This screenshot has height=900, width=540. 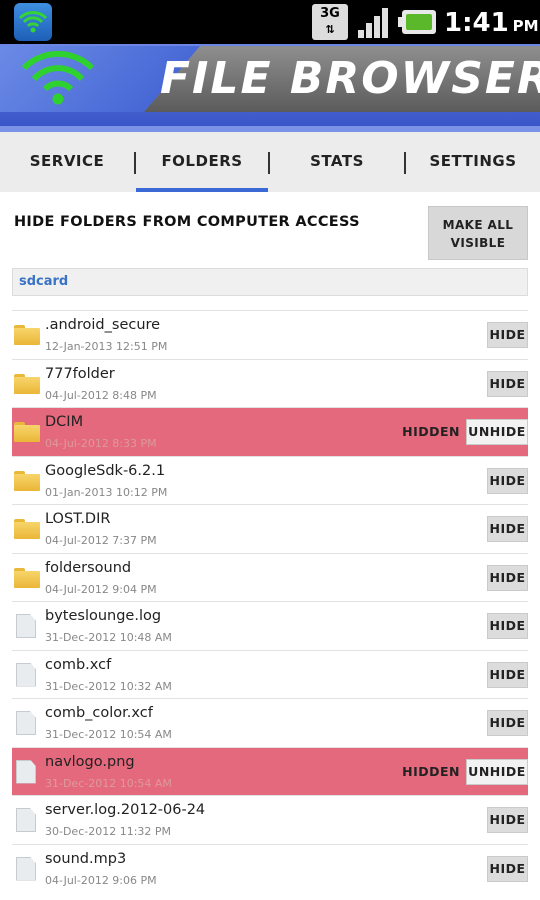 I want to click on app-banner: FILE BROWSER, so click(x=270, y=85).